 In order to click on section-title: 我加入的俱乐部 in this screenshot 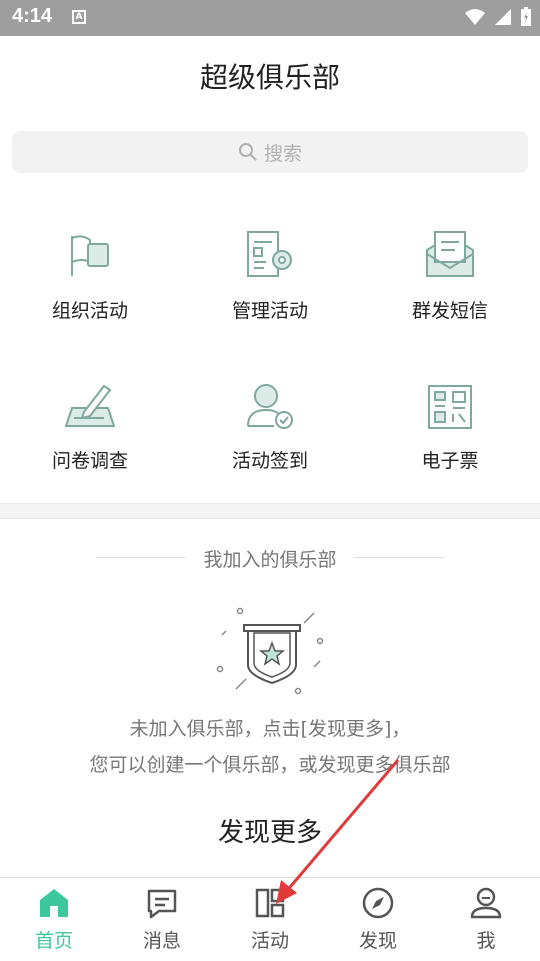, I will do `click(270, 560)`.